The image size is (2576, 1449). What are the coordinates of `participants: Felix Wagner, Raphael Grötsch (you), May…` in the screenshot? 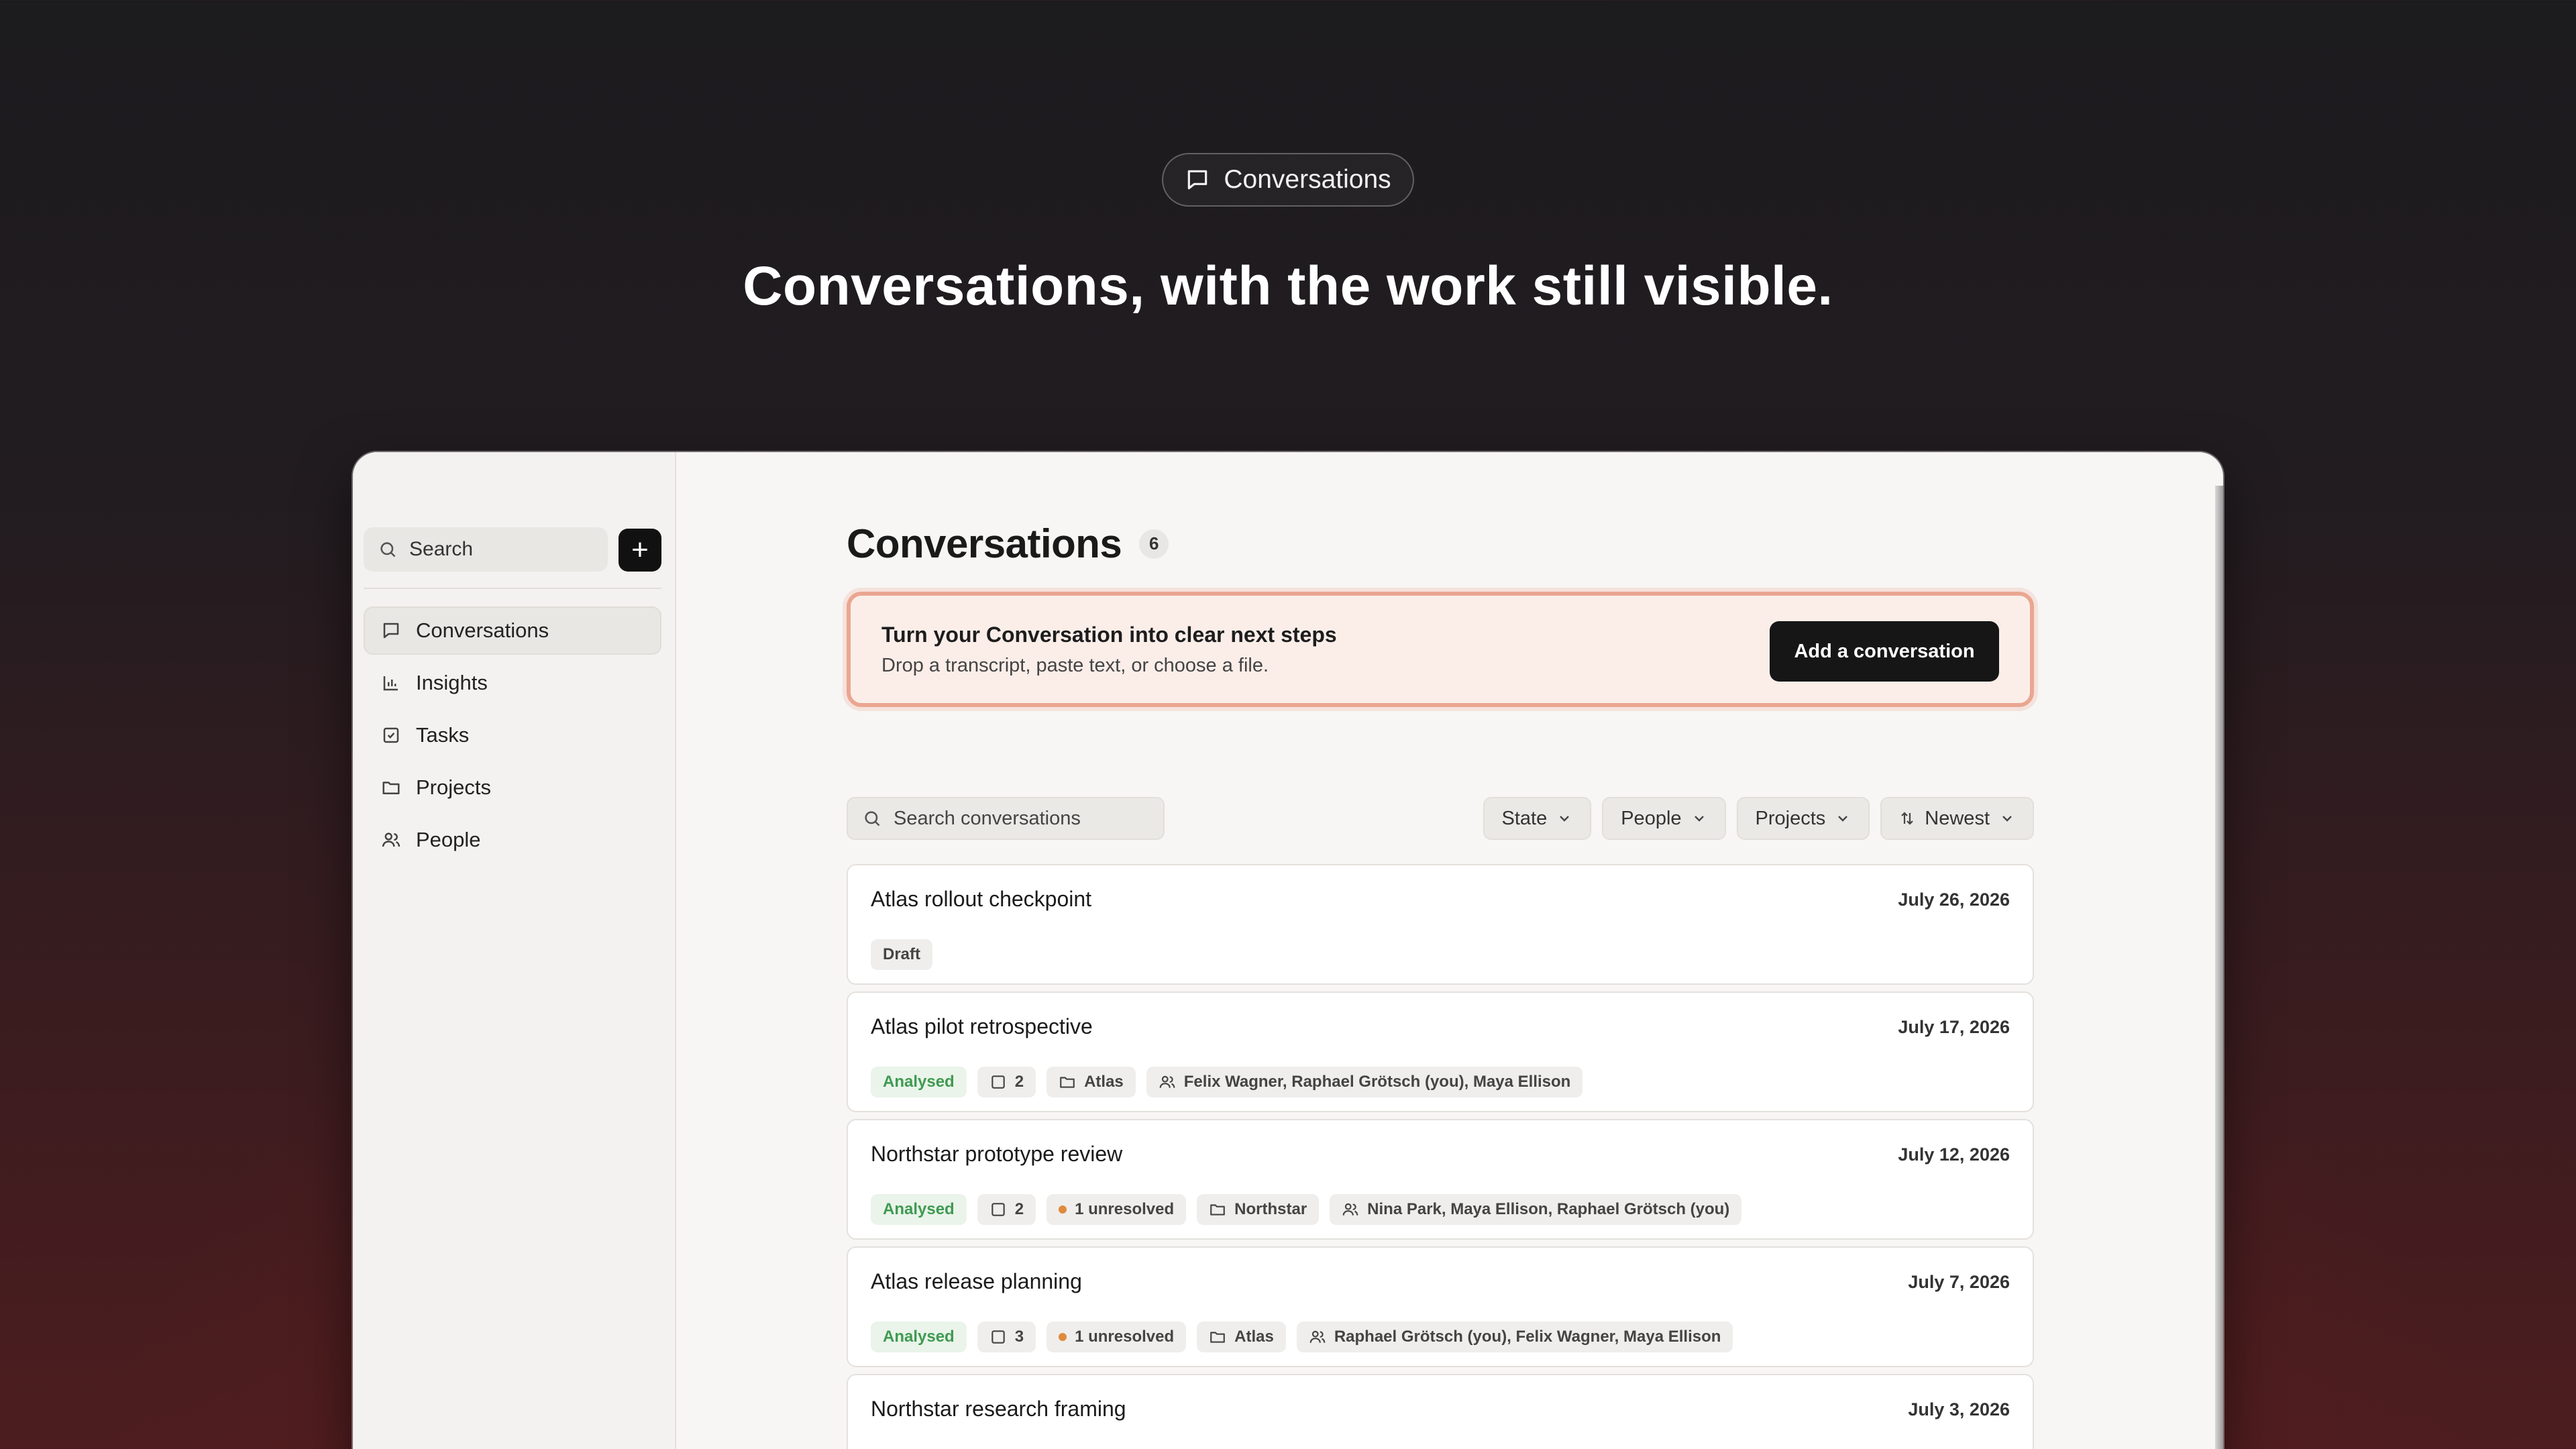 It's located at (1377, 1082).